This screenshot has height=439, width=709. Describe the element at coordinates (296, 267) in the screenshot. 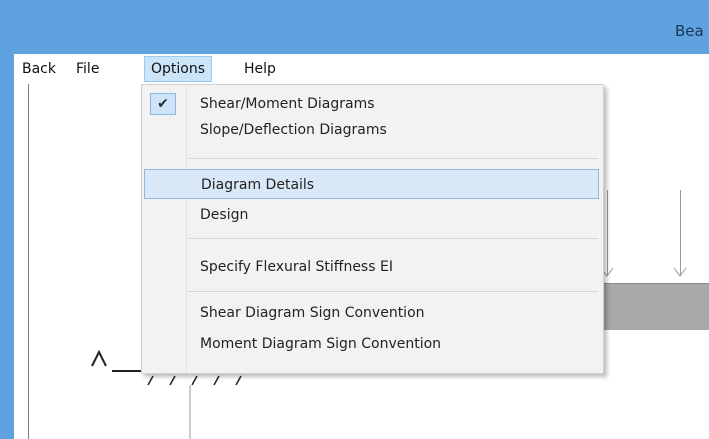

I see `menu-item-label: Specify Flexural Stiffness EI` at that location.